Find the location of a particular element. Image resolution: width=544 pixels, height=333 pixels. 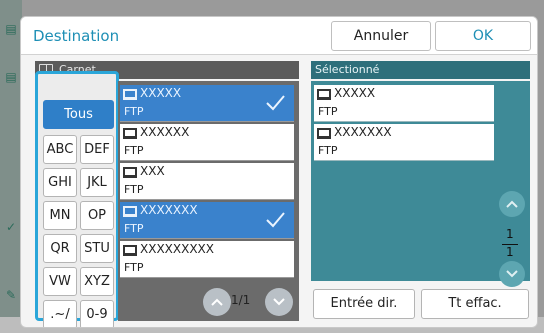

selected-down-button is located at coordinates (512, 274).